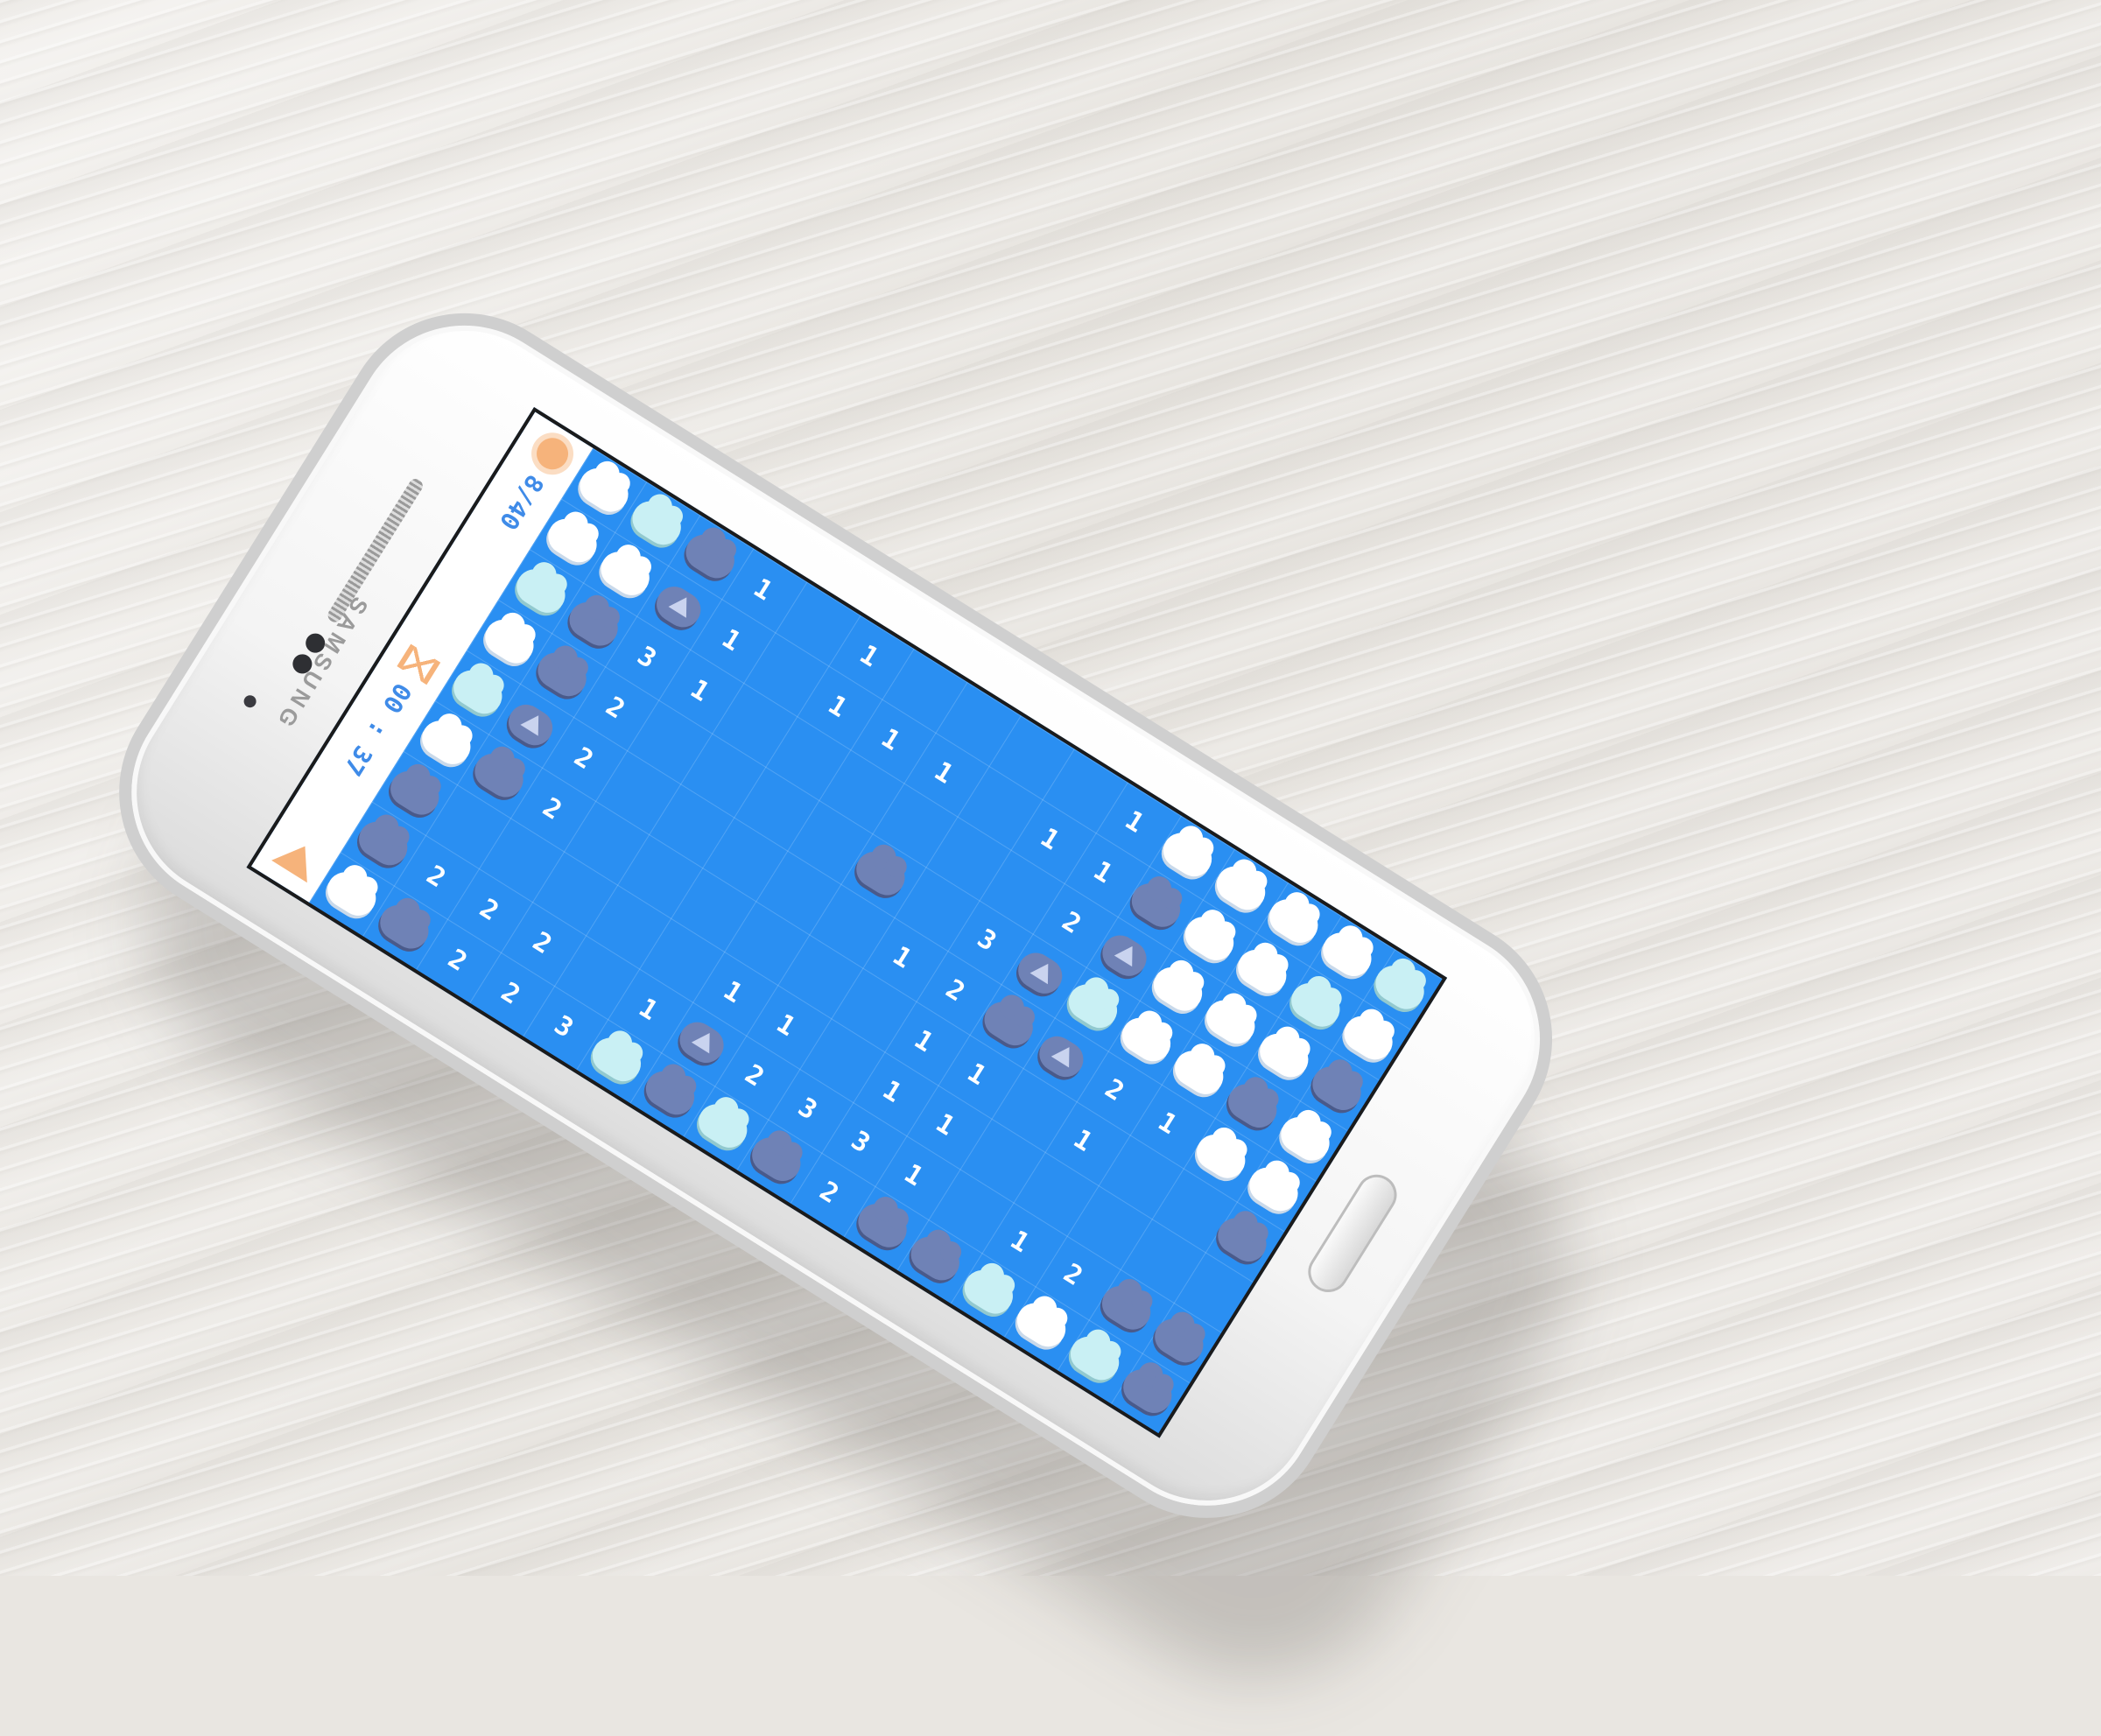  I want to click on sun-icon, so click(552, 454).